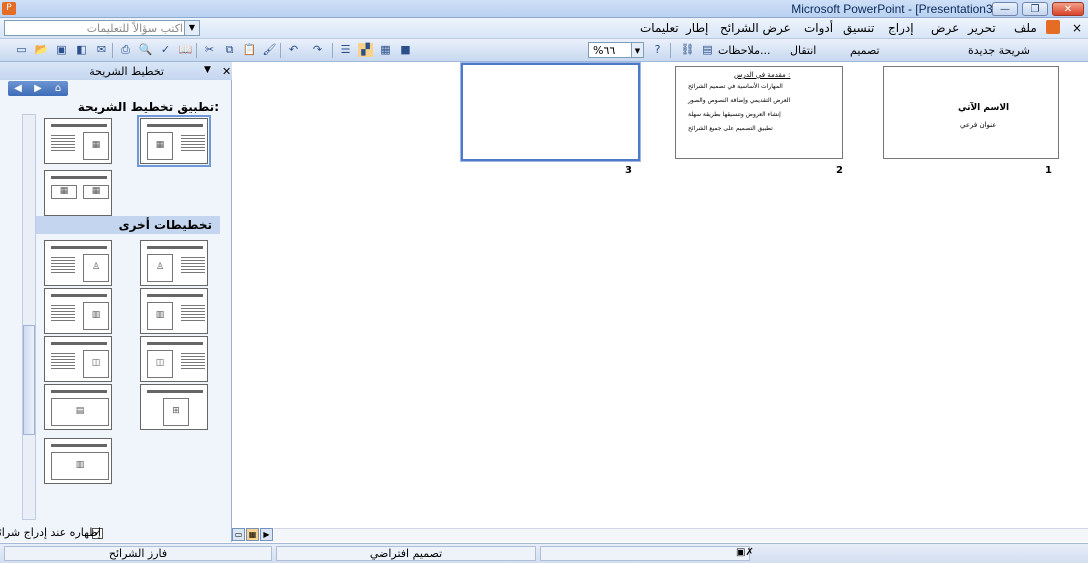  What do you see at coordinates (266, 534) in the screenshot?
I see `slideshow-icon: ▶` at bounding box center [266, 534].